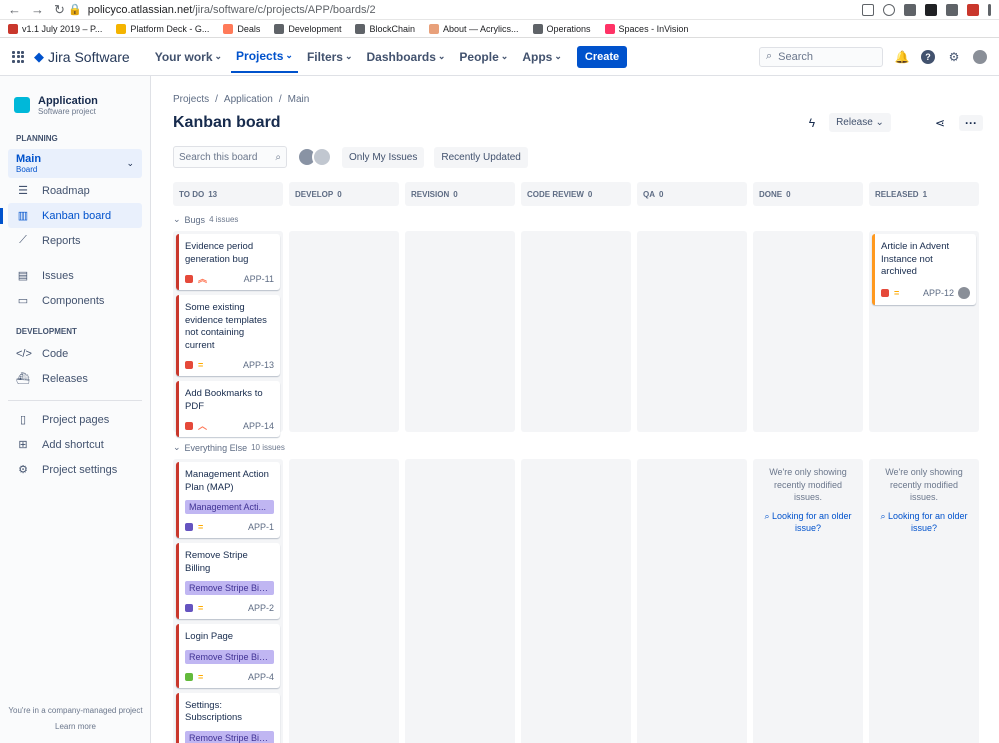 This screenshot has width=999, height=743. What do you see at coordinates (952, 9) in the screenshot?
I see `puzzle-icon` at bounding box center [952, 9].